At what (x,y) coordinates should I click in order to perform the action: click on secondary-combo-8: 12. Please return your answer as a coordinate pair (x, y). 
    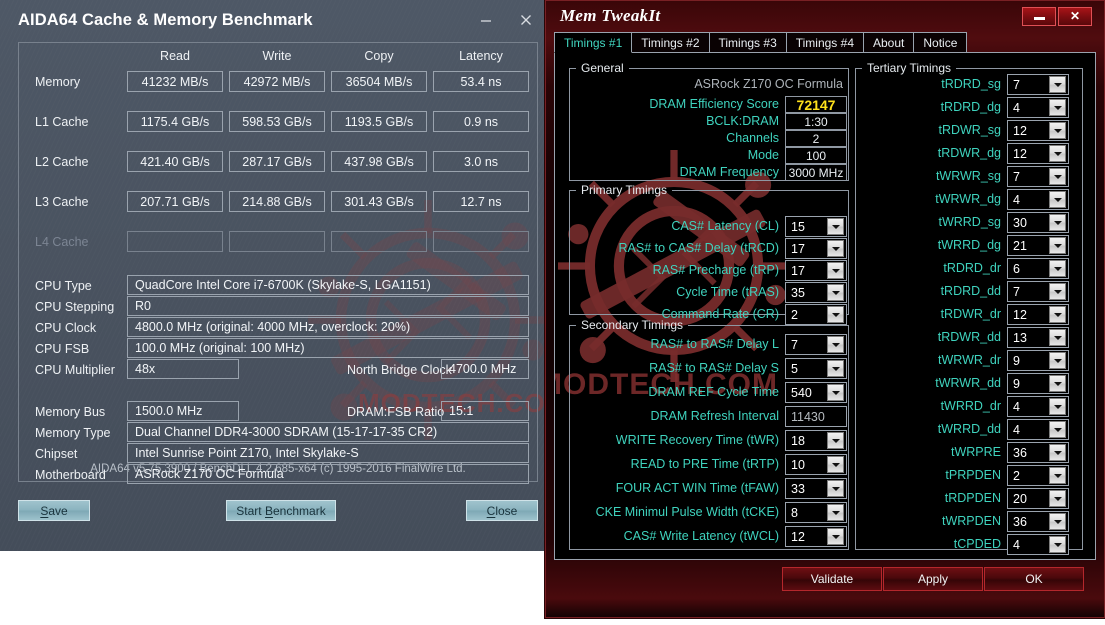
    Looking at the image, I should click on (816, 536).